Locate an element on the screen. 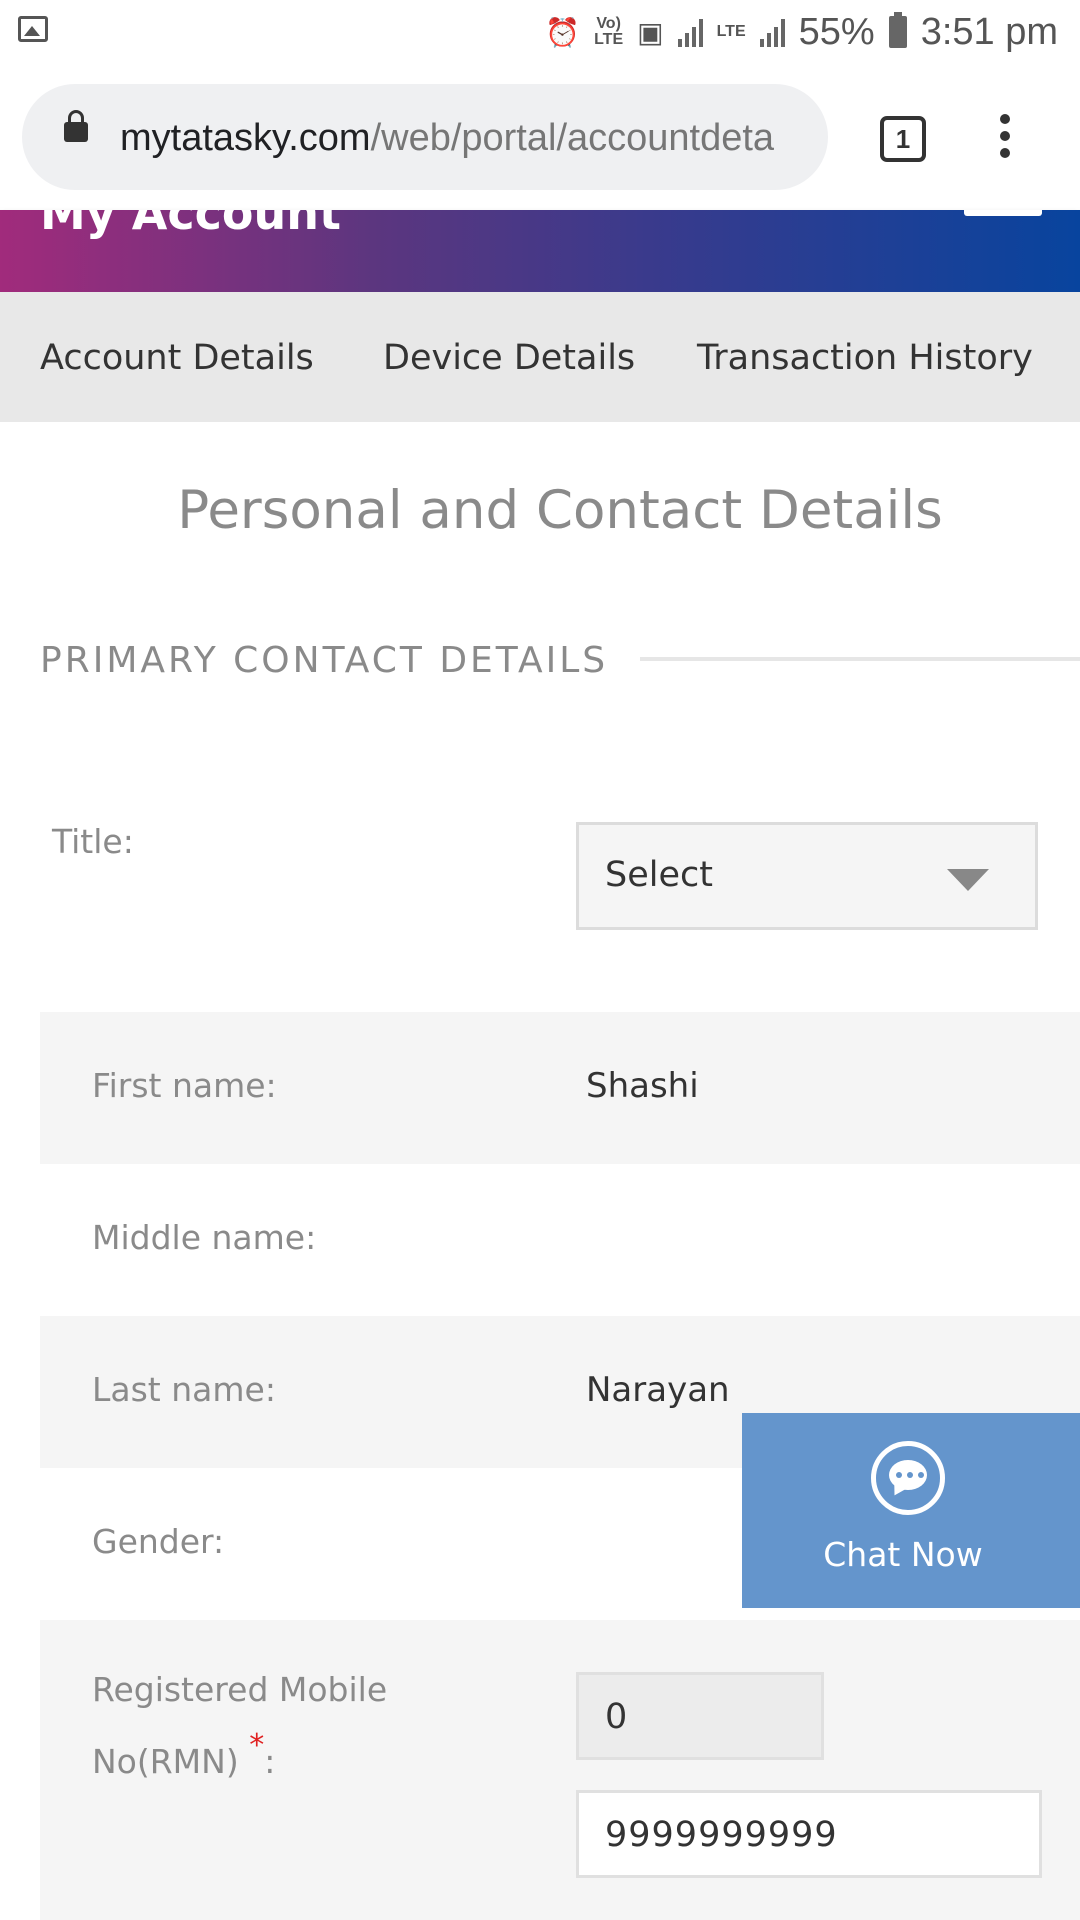  rmn-number-value: 9999999999 is located at coordinates (721, 1835).